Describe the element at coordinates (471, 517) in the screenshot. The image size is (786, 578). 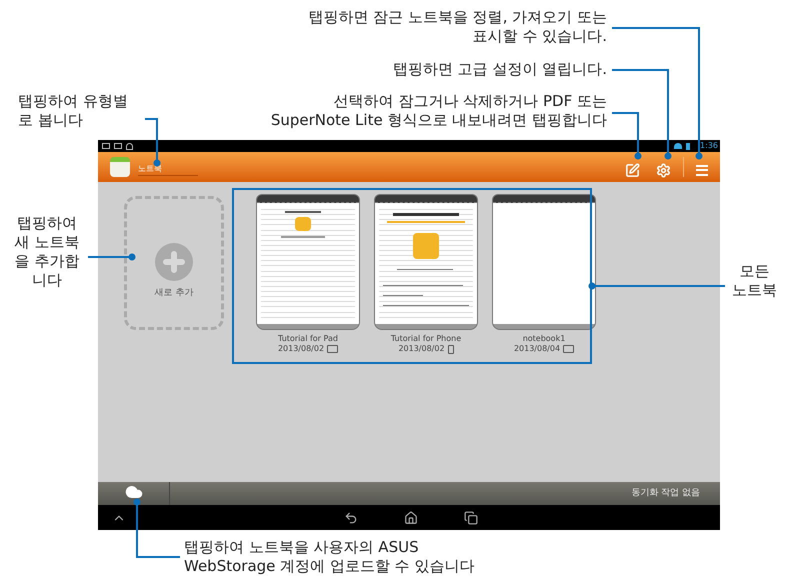
I see `recent-apps-icon` at that location.